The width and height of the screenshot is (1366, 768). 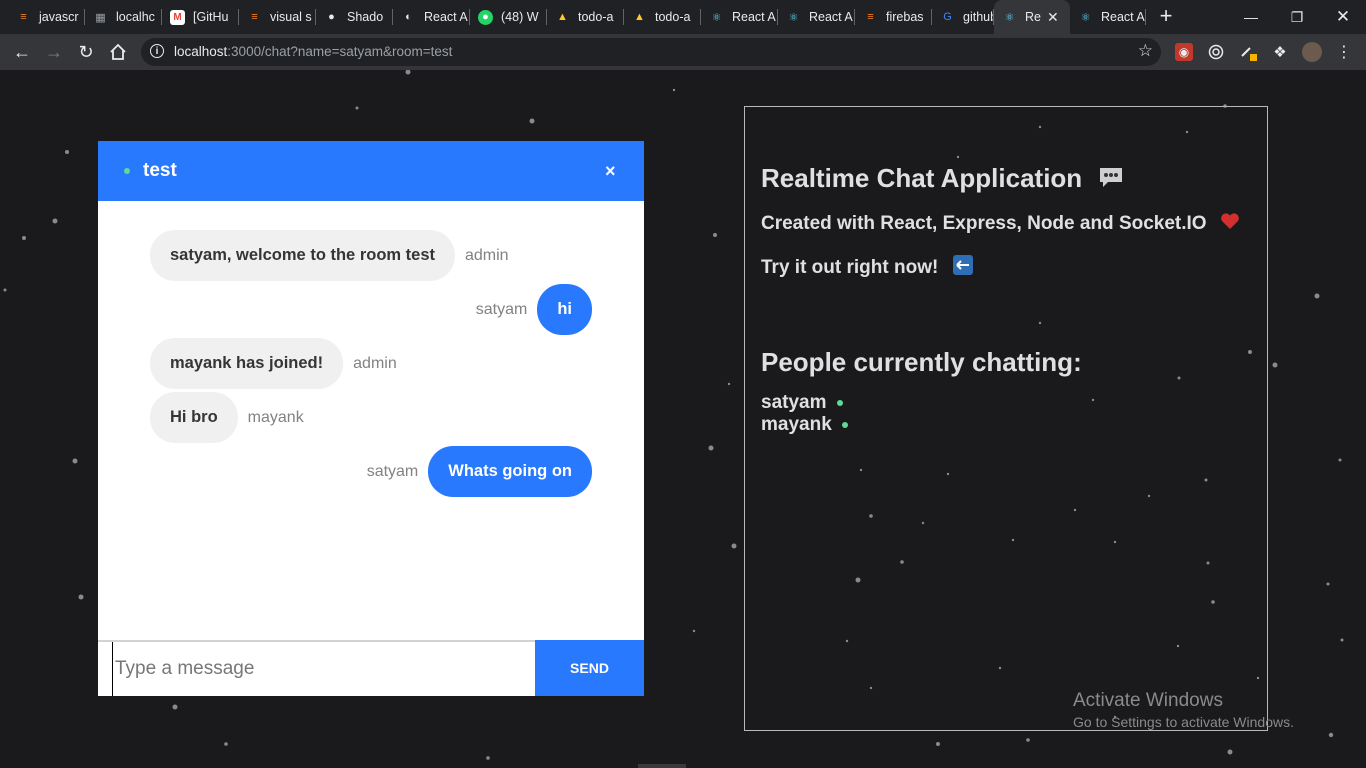 I want to click on tab-label: localhc, so click(x=135, y=17).